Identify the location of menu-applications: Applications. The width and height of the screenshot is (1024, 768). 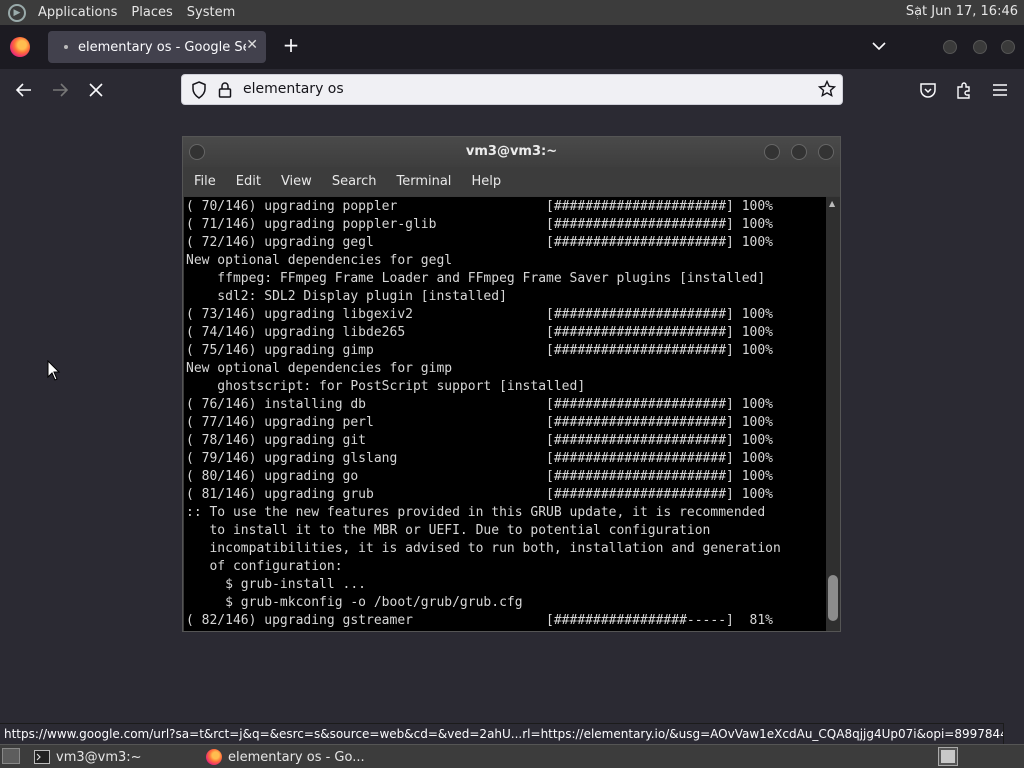
(77, 12).